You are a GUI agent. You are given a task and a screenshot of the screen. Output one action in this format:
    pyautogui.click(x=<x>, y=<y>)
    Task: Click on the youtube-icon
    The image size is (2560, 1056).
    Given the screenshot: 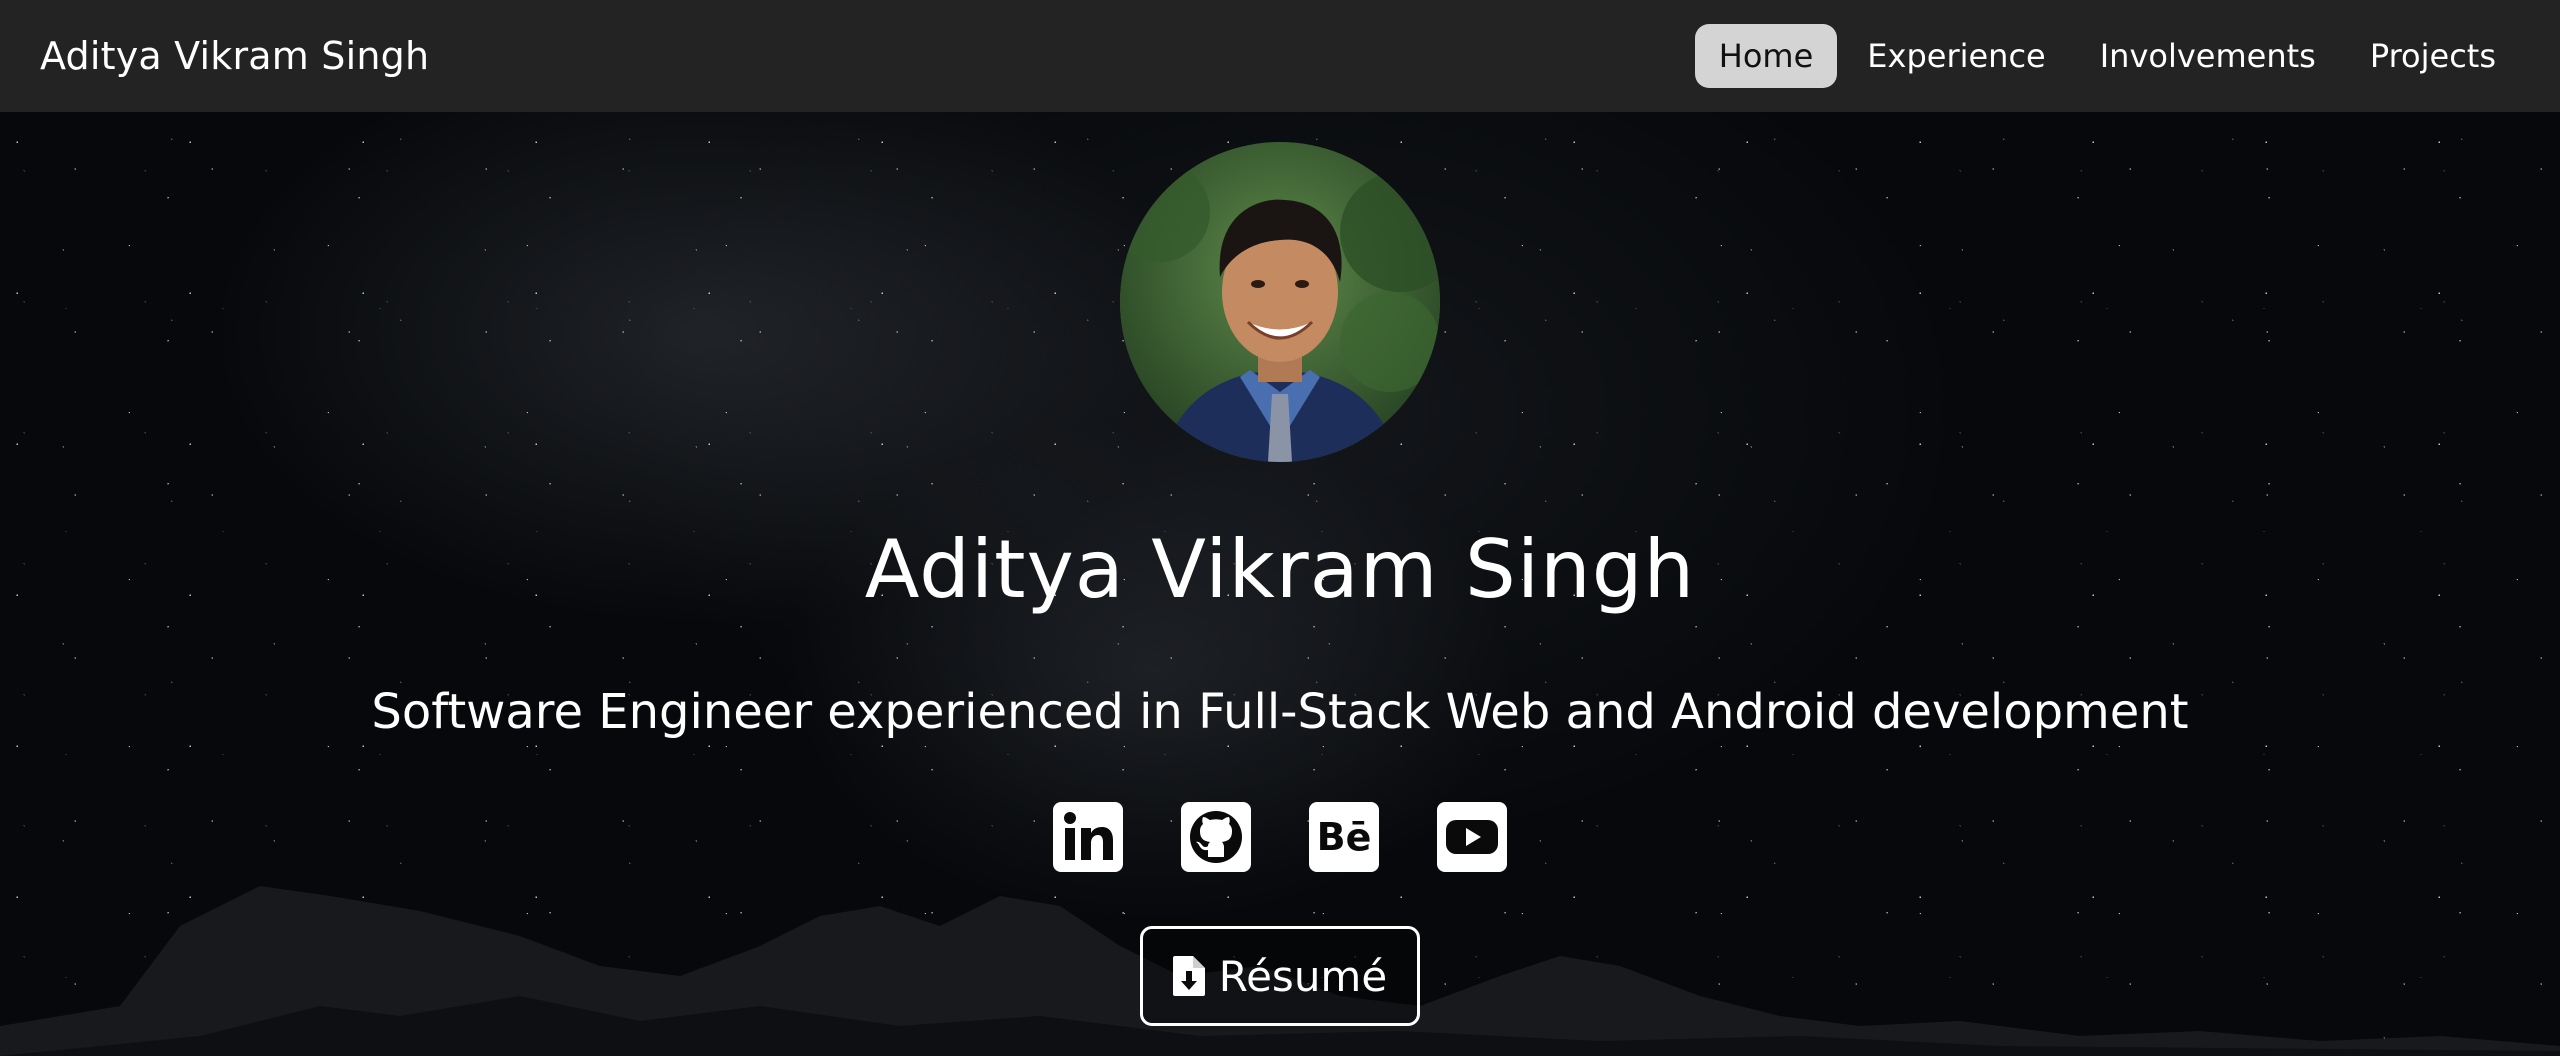 What is the action you would take?
    pyautogui.click(x=1472, y=837)
    